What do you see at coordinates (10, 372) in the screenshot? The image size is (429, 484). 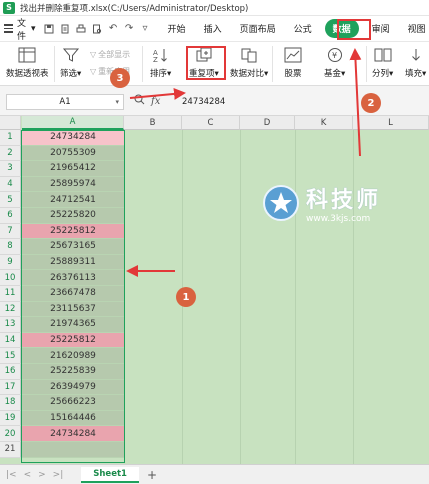 I see `row-header: 16` at bounding box center [10, 372].